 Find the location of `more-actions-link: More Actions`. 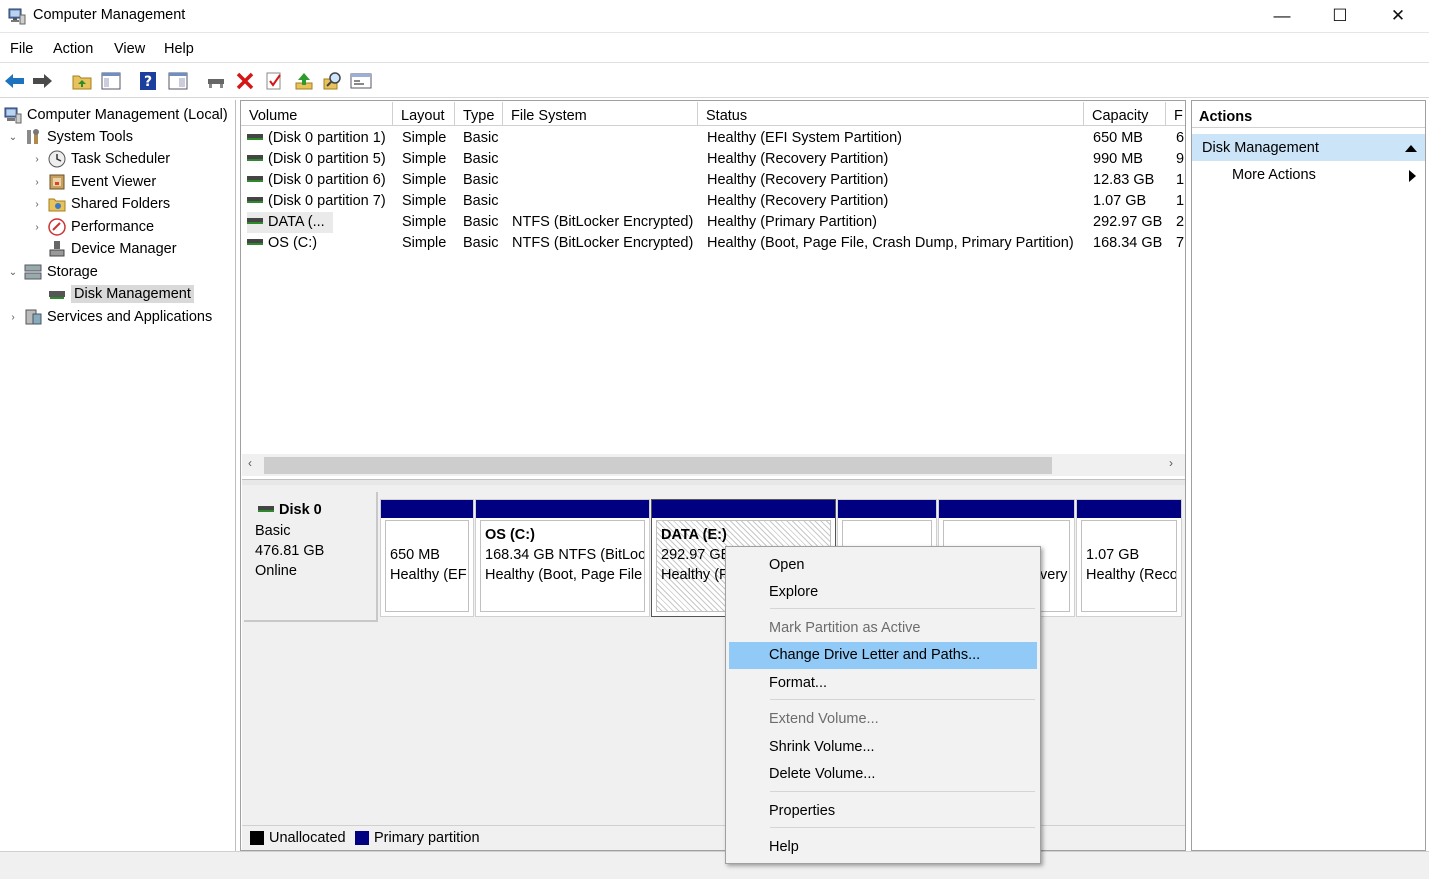

more-actions-link: More Actions is located at coordinates (1274, 175).